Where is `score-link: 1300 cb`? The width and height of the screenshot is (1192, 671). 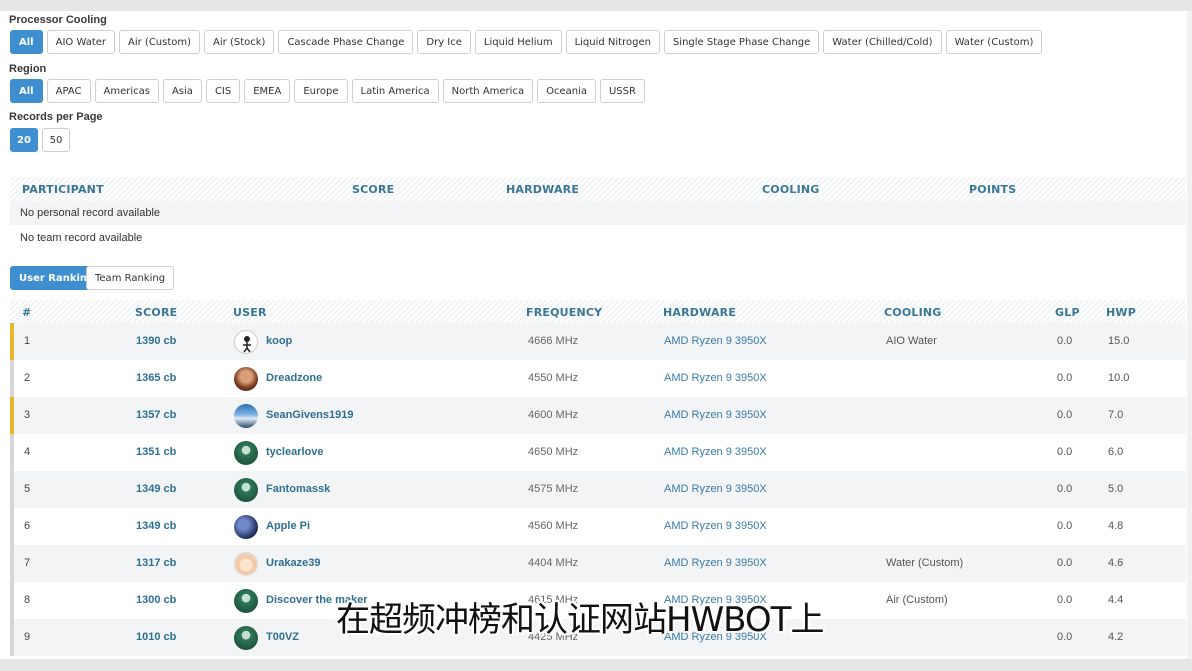
score-link: 1300 cb is located at coordinates (156, 600).